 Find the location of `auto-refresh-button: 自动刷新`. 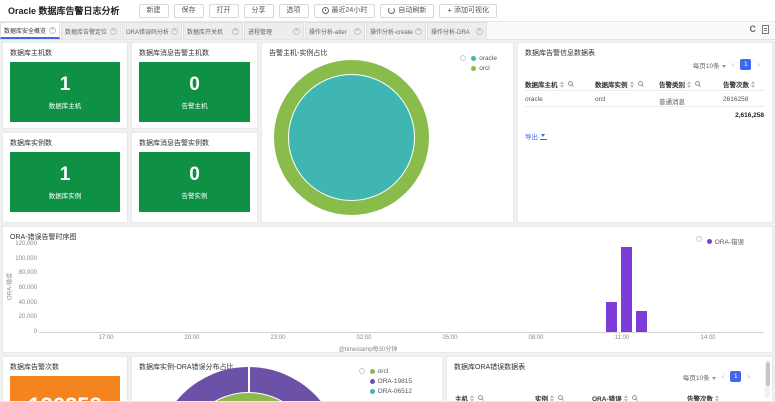

auto-refresh-button: 自动刷新 is located at coordinates (407, 10).